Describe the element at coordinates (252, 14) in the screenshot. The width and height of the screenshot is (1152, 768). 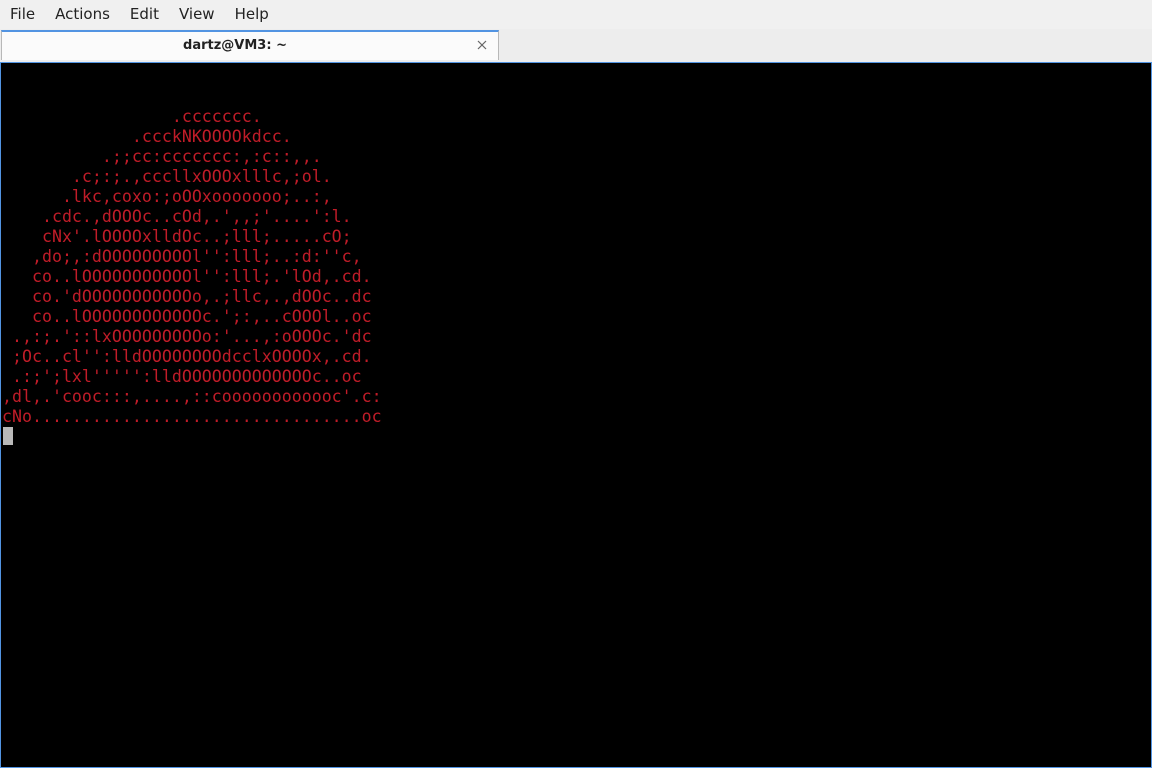
I see `menu-help: Help` at that location.